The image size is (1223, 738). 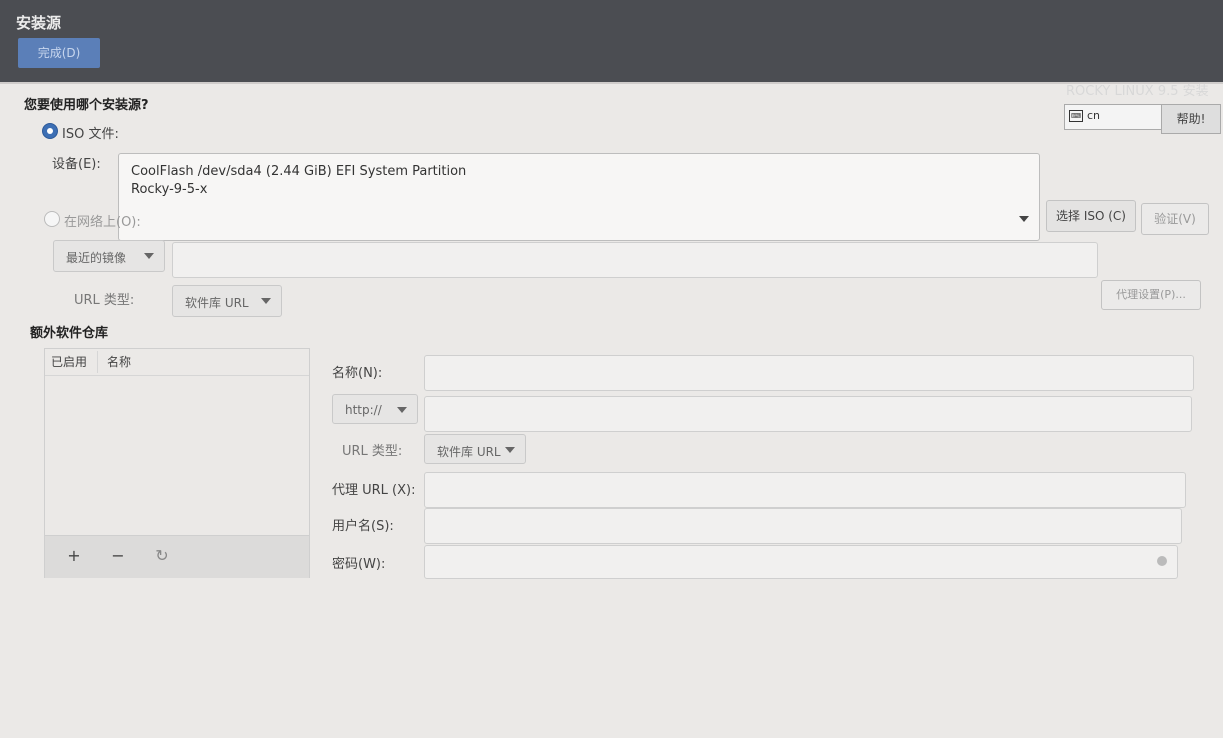 What do you see at coordinates (357, 373) in the screenshot?
I see `repo-name-label: 名称(N):` at bounding box center [357, 373].